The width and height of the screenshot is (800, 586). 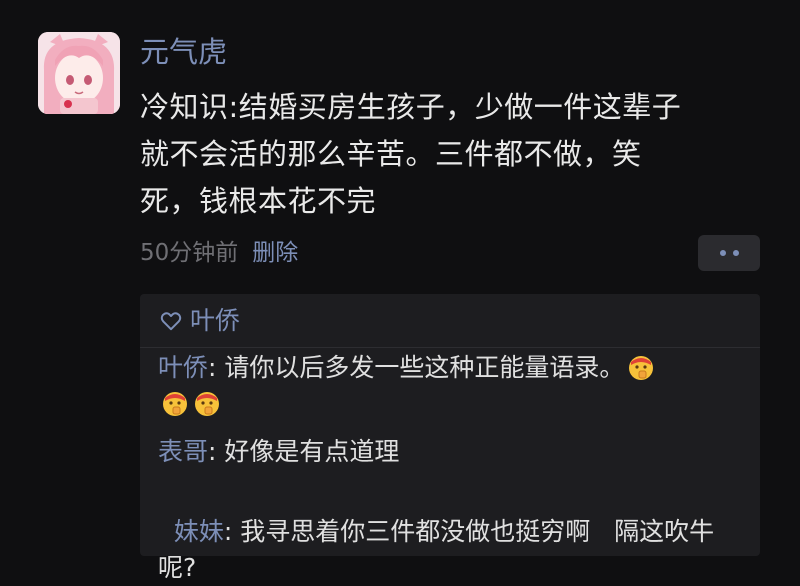 What do you see at coordinates (450, 347) in the screenshot?
I see `divider` at bounding box center [450, 347].